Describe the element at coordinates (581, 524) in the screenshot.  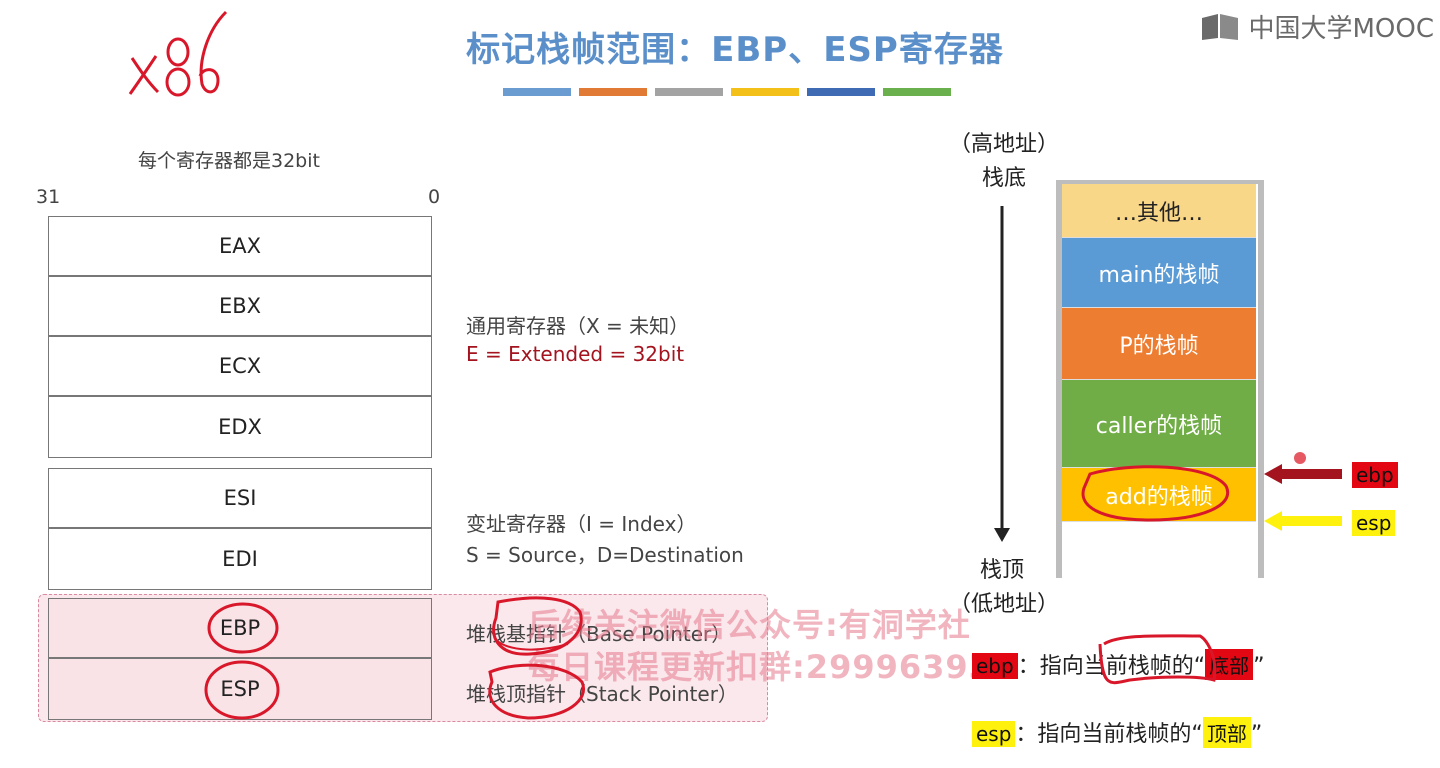
I see `index-register-desc: 变址寄存器（I = Index）` at that location.